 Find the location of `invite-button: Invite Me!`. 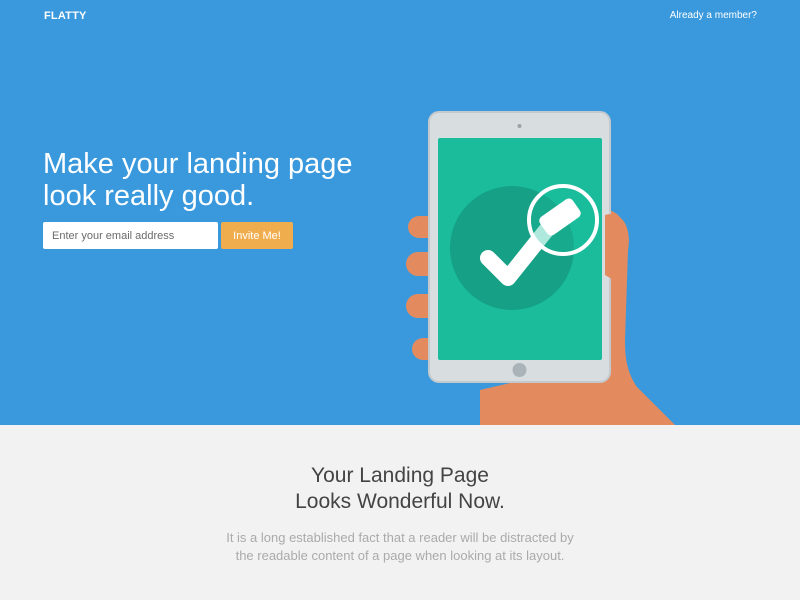

invite-button: Invite Me! is located at coordinates (257, 235).